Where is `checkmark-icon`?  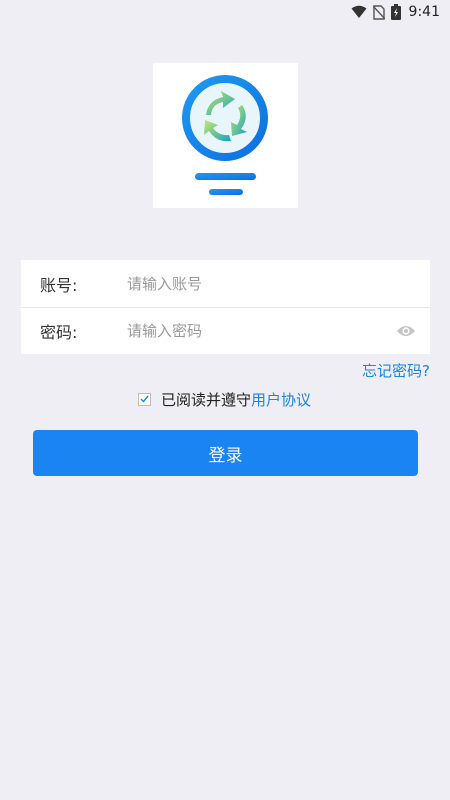 checkmark-icon is located at coordinates (144, 399).